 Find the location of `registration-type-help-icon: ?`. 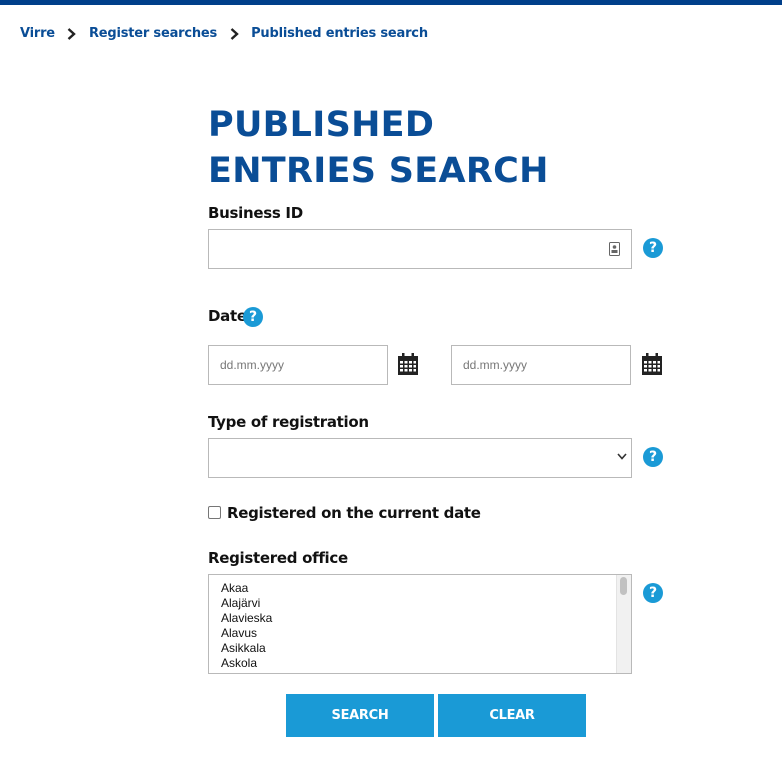

registration-type-help-icon: ? is located at coordinates (653, 457).